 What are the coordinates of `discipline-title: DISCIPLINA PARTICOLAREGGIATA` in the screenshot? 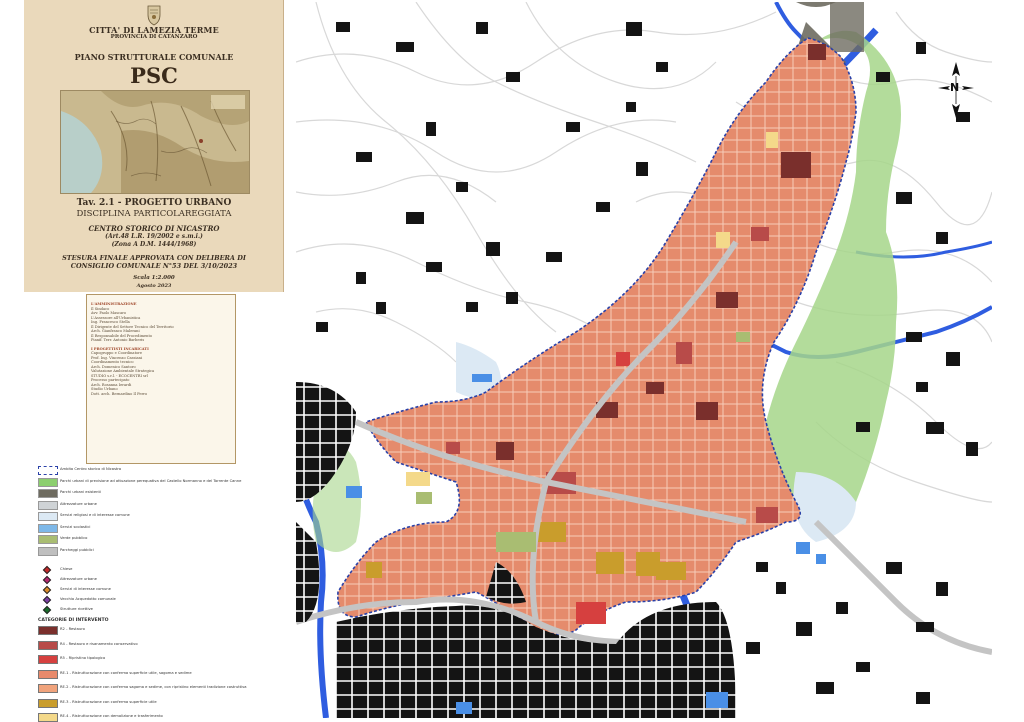 It's located at (154, 214).